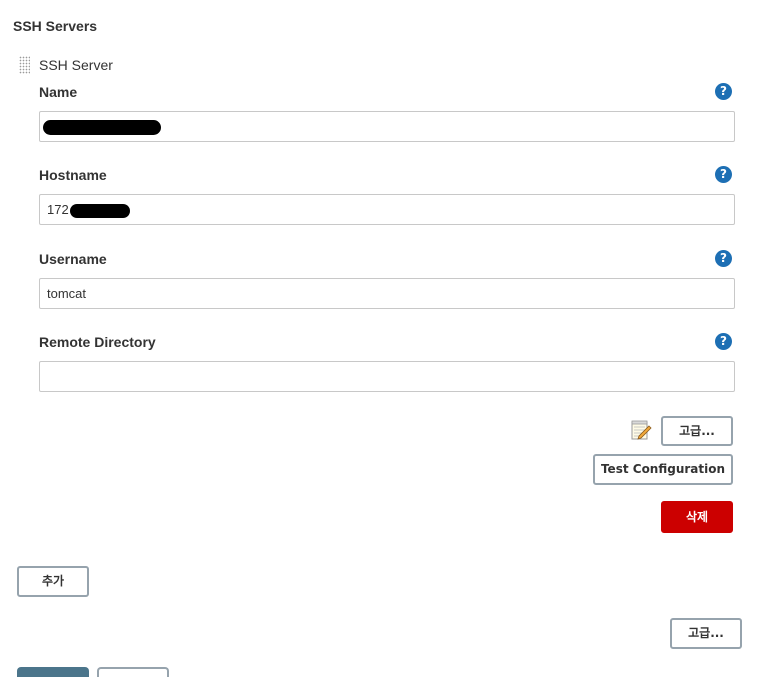  I want to click on username-label: Username, so click(73, 259).